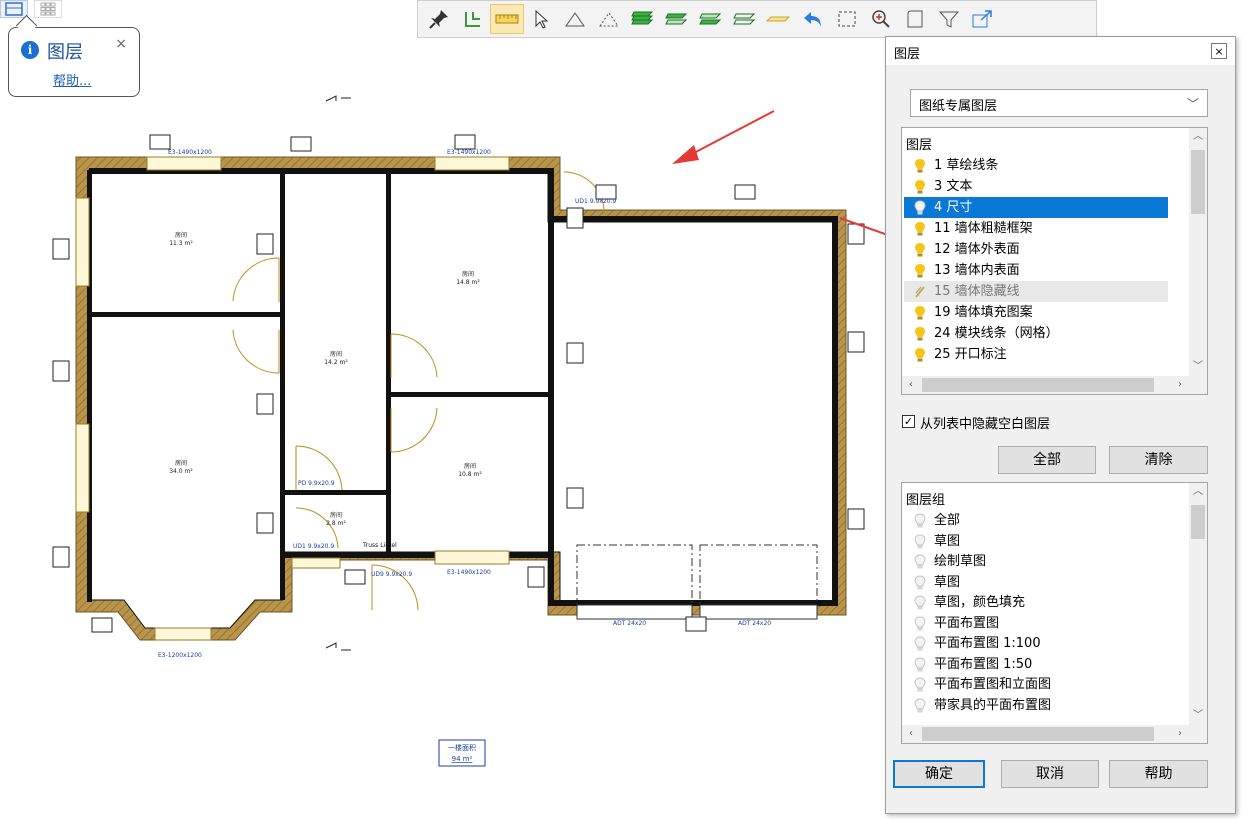 This screenshot has width=1247, height=821. I want to click on groups-vscrollbar: ︿ ﹀, so click(1198, 604).